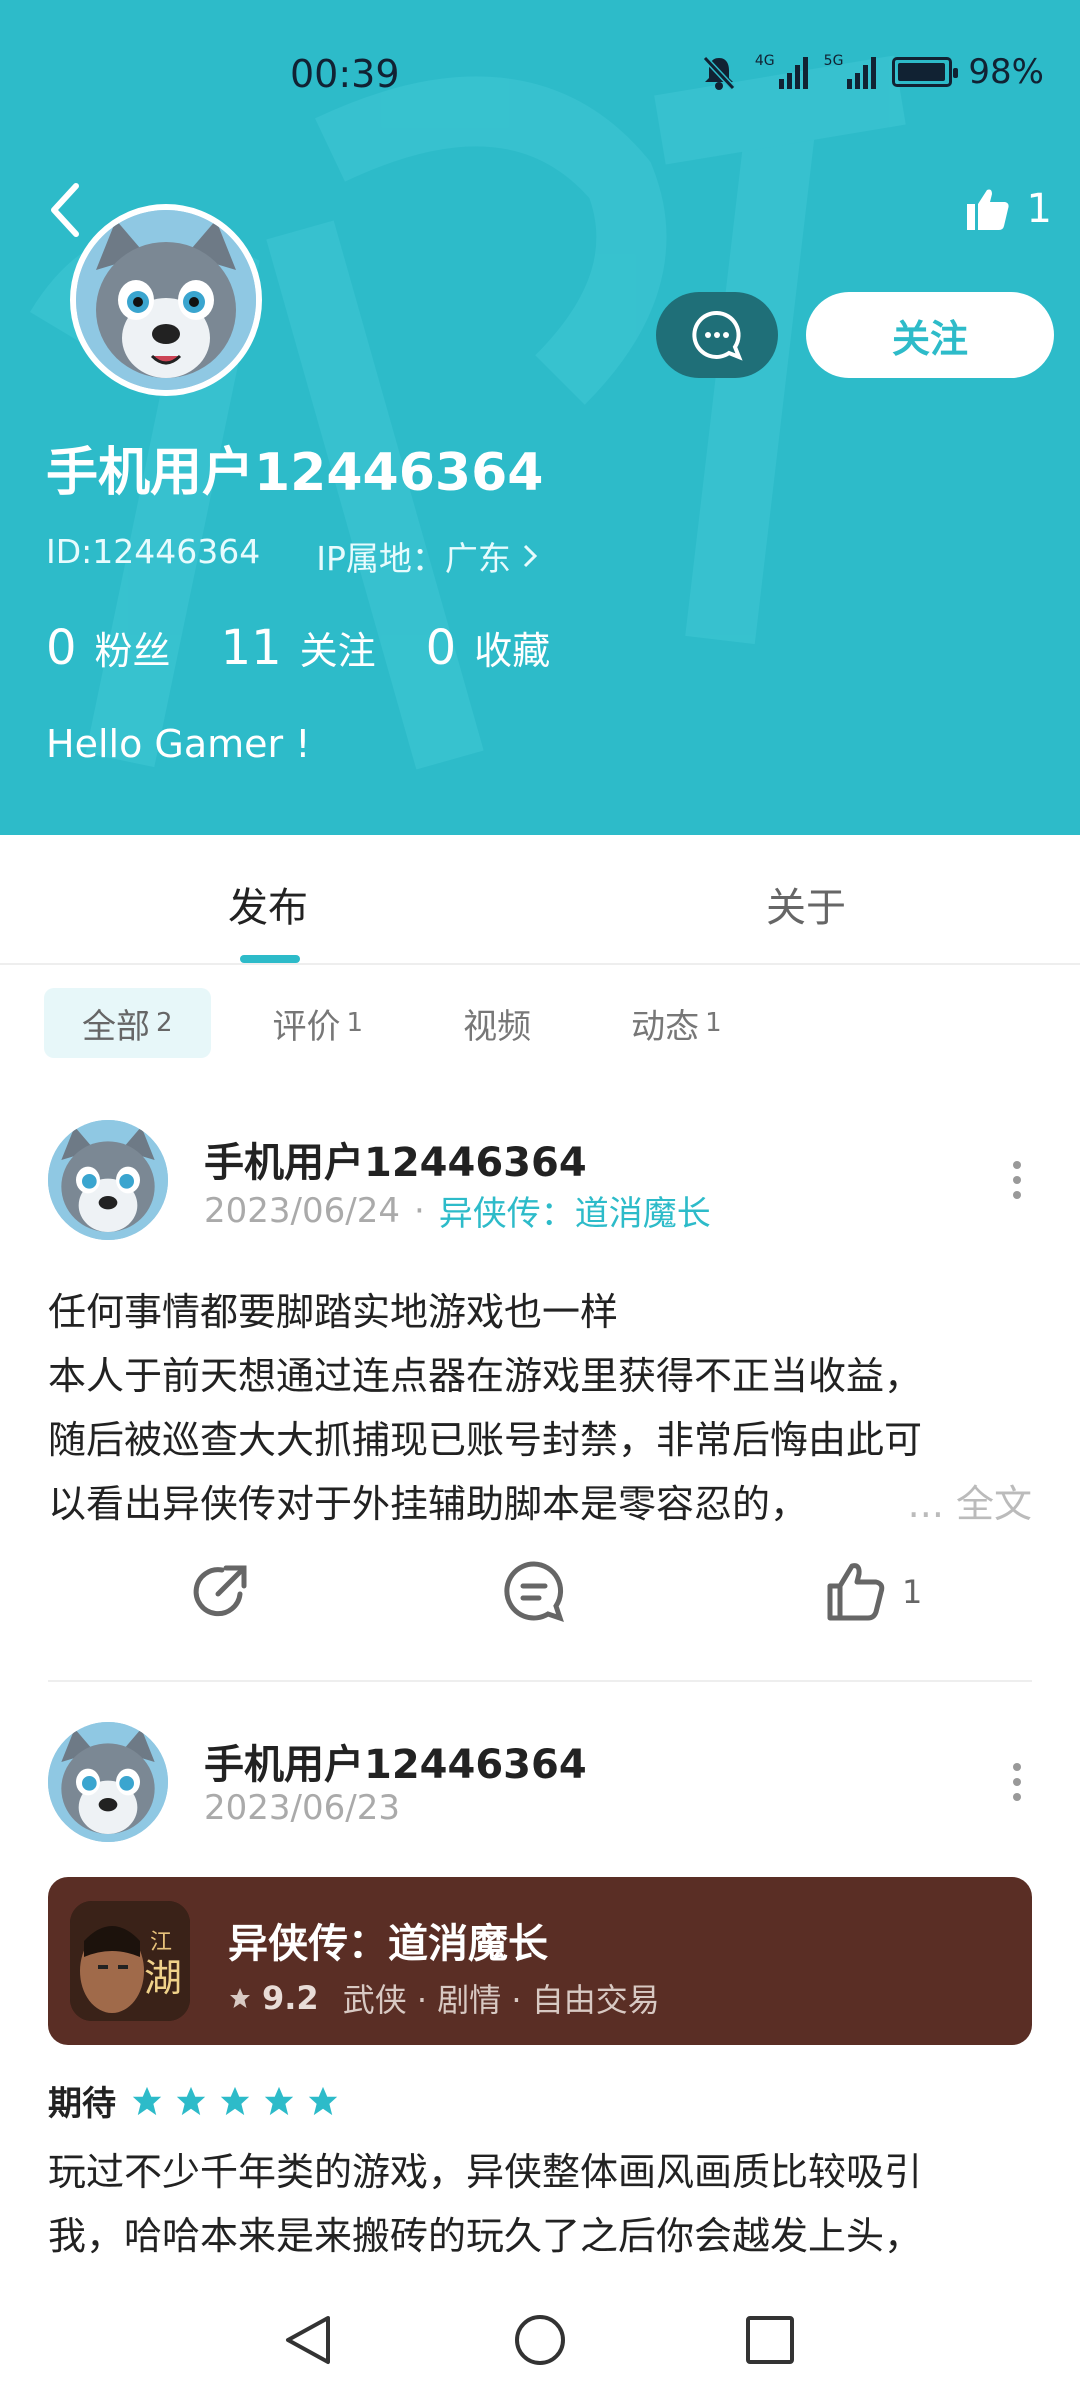 The width and height of the screenshot is (1080, 2400). What do you see at coordinates (912, 1592) in the screenshot?
I see `like-count: 1` at bounding box center [912, 1592].